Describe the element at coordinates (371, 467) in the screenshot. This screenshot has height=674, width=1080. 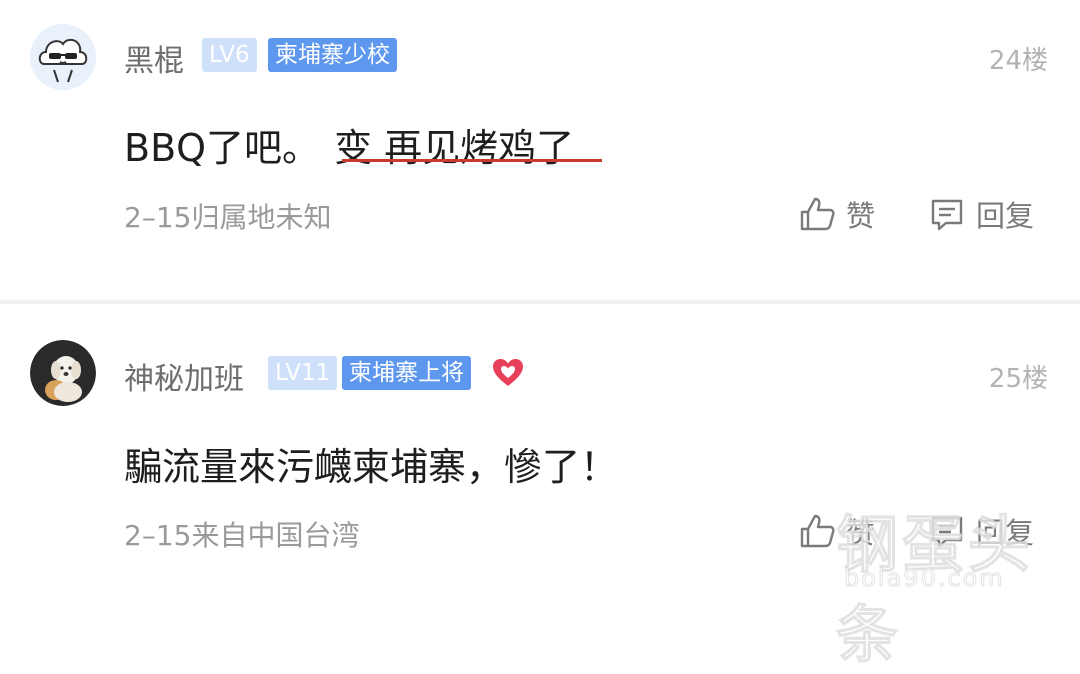
I see `comment-text: 騙流量來污衊柬埔寨，慘了！` at that location.